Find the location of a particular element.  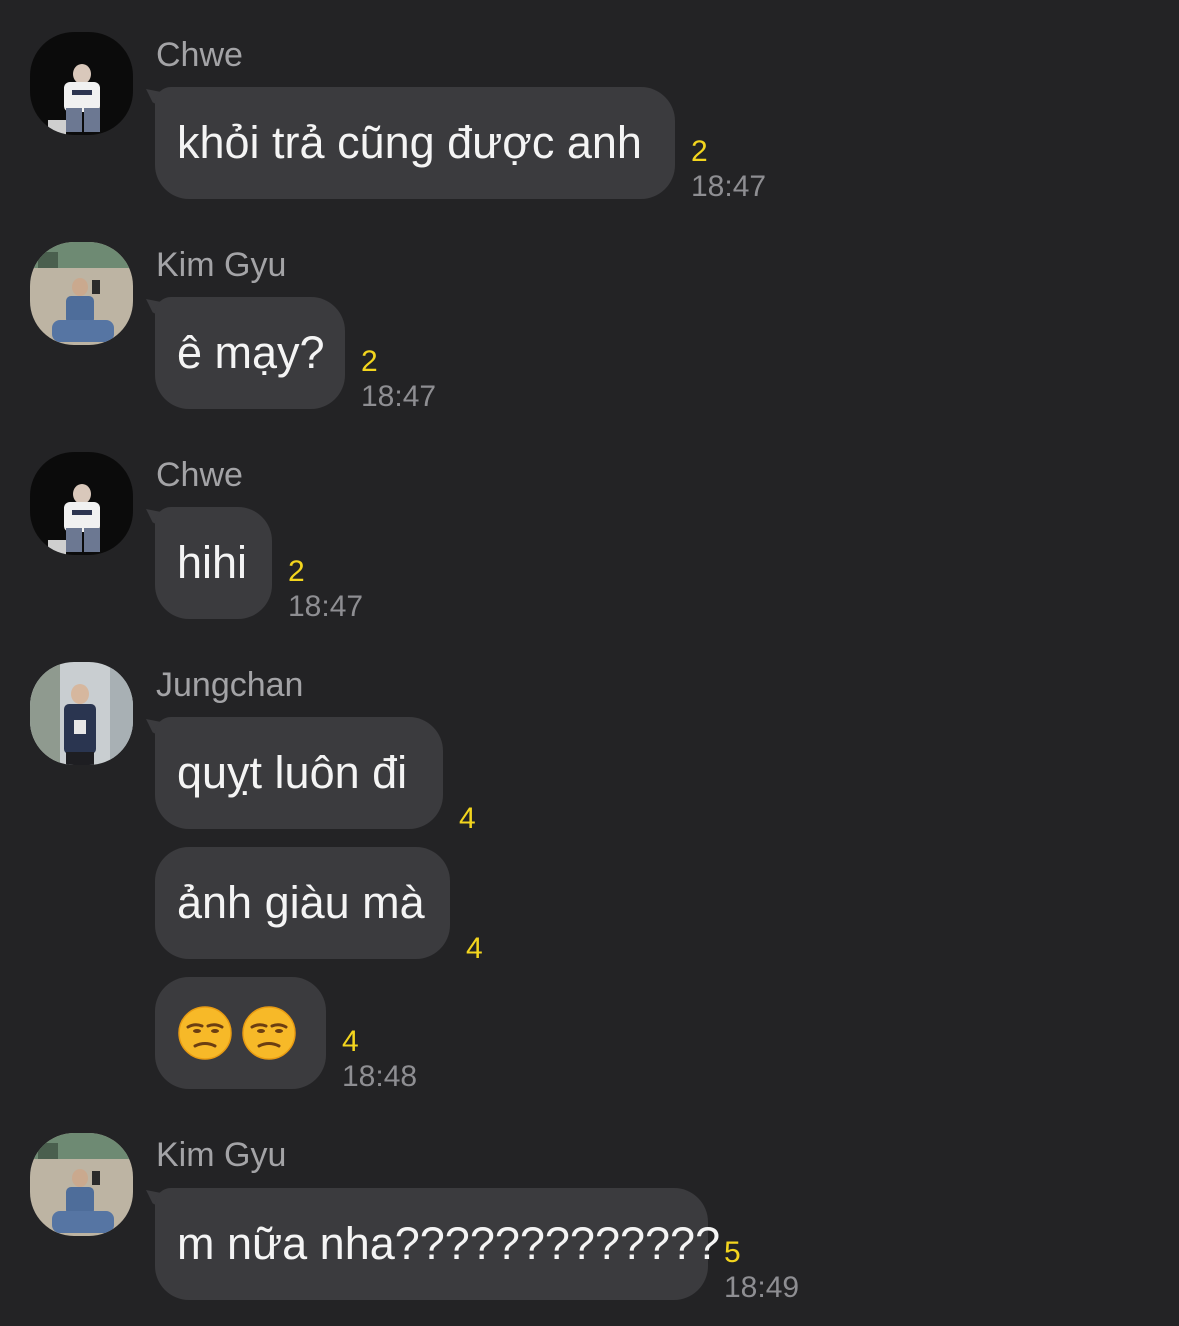

message-text: hihi is located at coordinates (212, 562).